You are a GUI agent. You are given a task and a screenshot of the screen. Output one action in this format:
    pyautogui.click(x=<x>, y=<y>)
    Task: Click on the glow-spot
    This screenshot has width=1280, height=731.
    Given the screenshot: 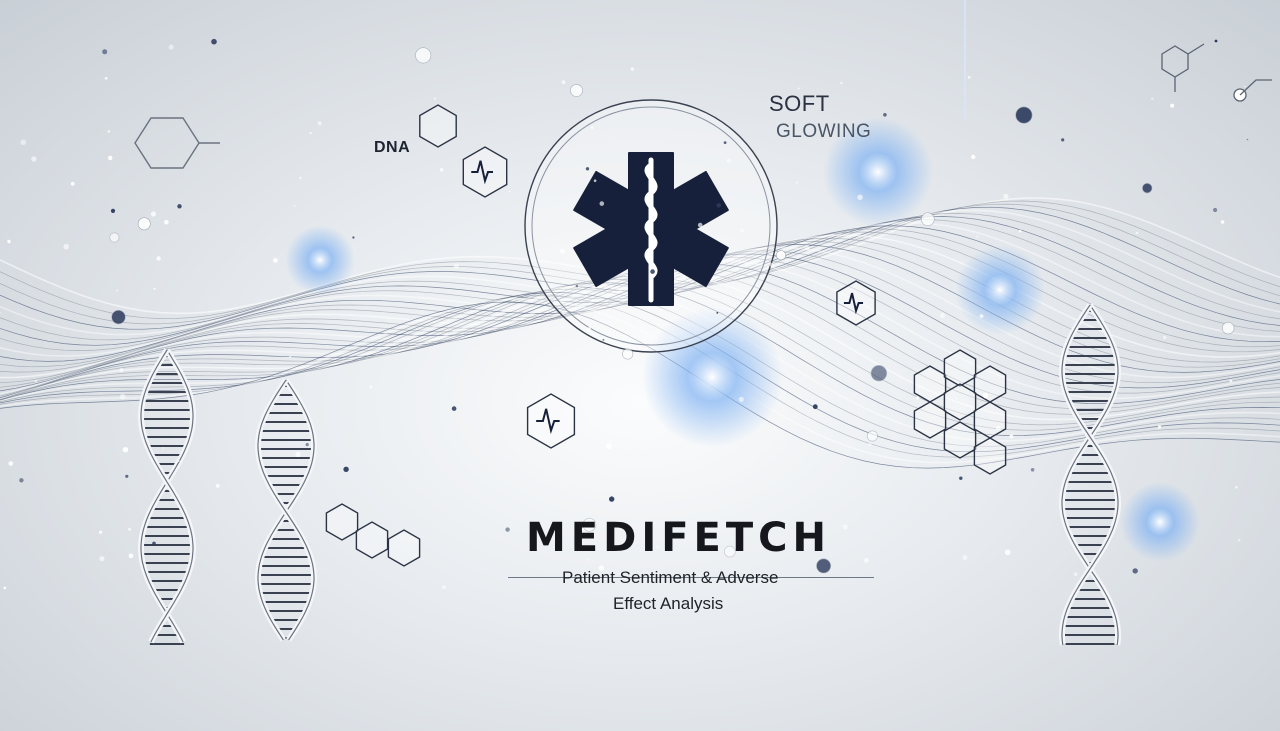 What is the action you would take?
    pyautogui.click(x=320, y=260)
    